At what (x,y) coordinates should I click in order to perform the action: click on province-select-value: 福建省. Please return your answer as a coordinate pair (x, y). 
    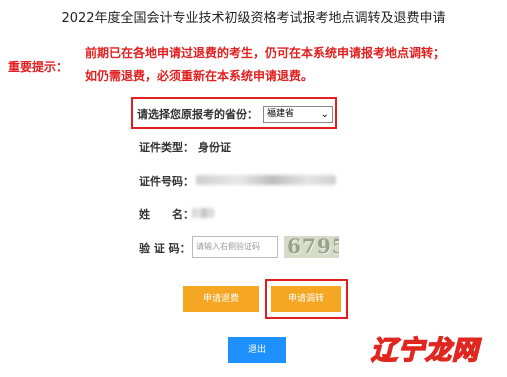
    Looking at the image, I should click on (281, 114).